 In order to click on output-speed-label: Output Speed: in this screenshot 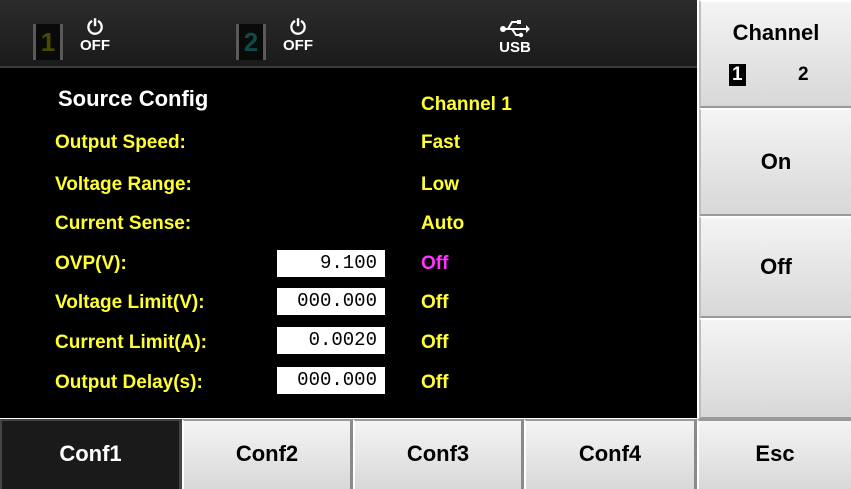, I will do `click(120, 142)`.